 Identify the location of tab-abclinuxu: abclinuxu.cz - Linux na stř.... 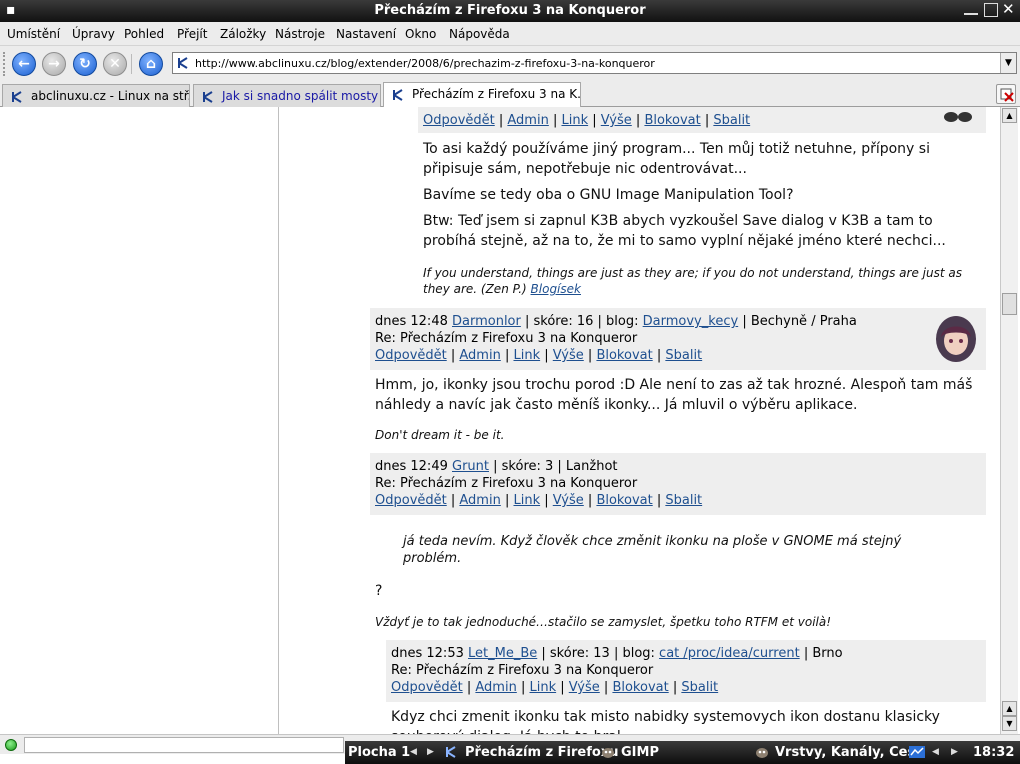
(96, 95).